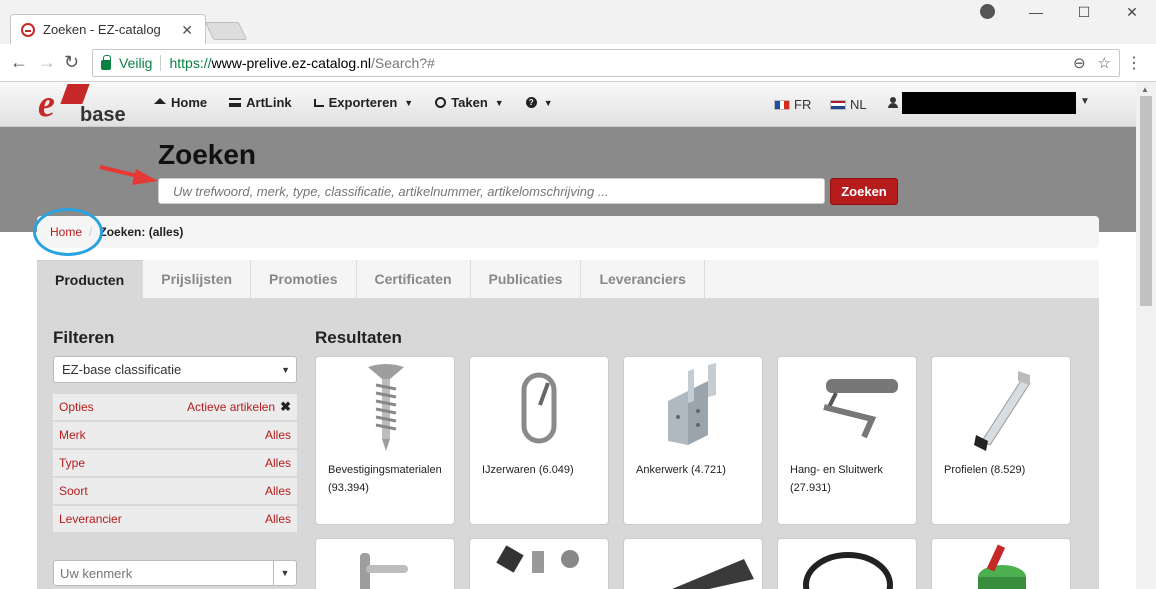 This screenshot has height=589, width=1156. I want to click on category-card: Profielen (8.529), so click(1001, 440).